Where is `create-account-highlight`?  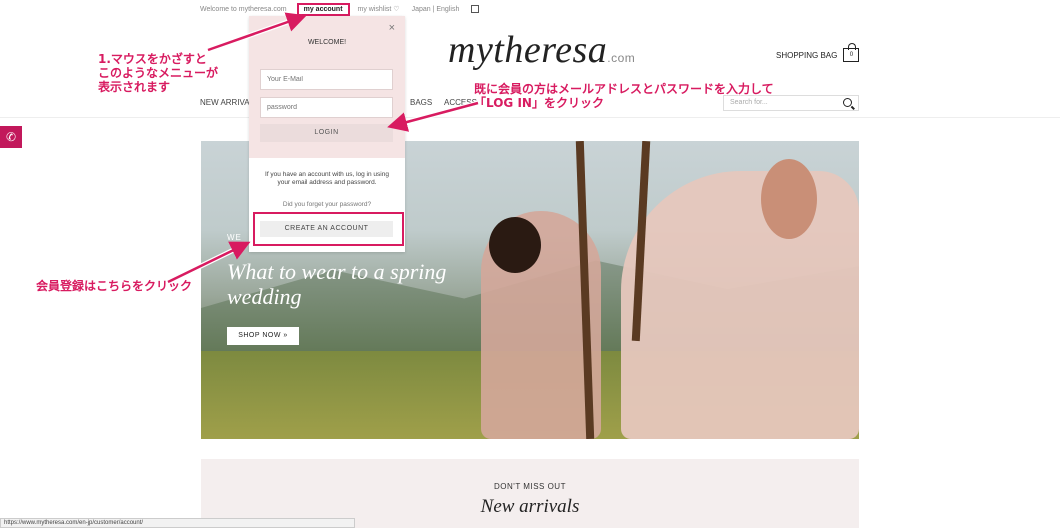 create-account-highlight is located at coordinates (328, 229).